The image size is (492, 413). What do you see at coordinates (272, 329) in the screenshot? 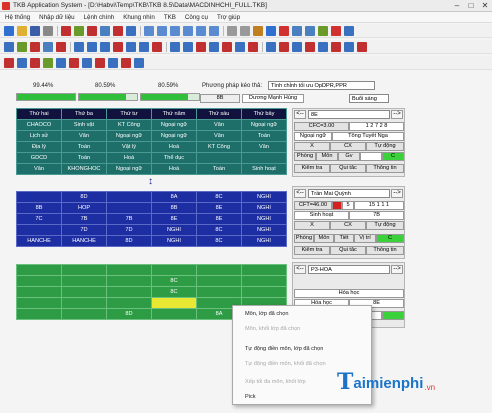
I see `context-menu-item: Môn, khối lớp đã chọn` at bounding box center [272, 329].